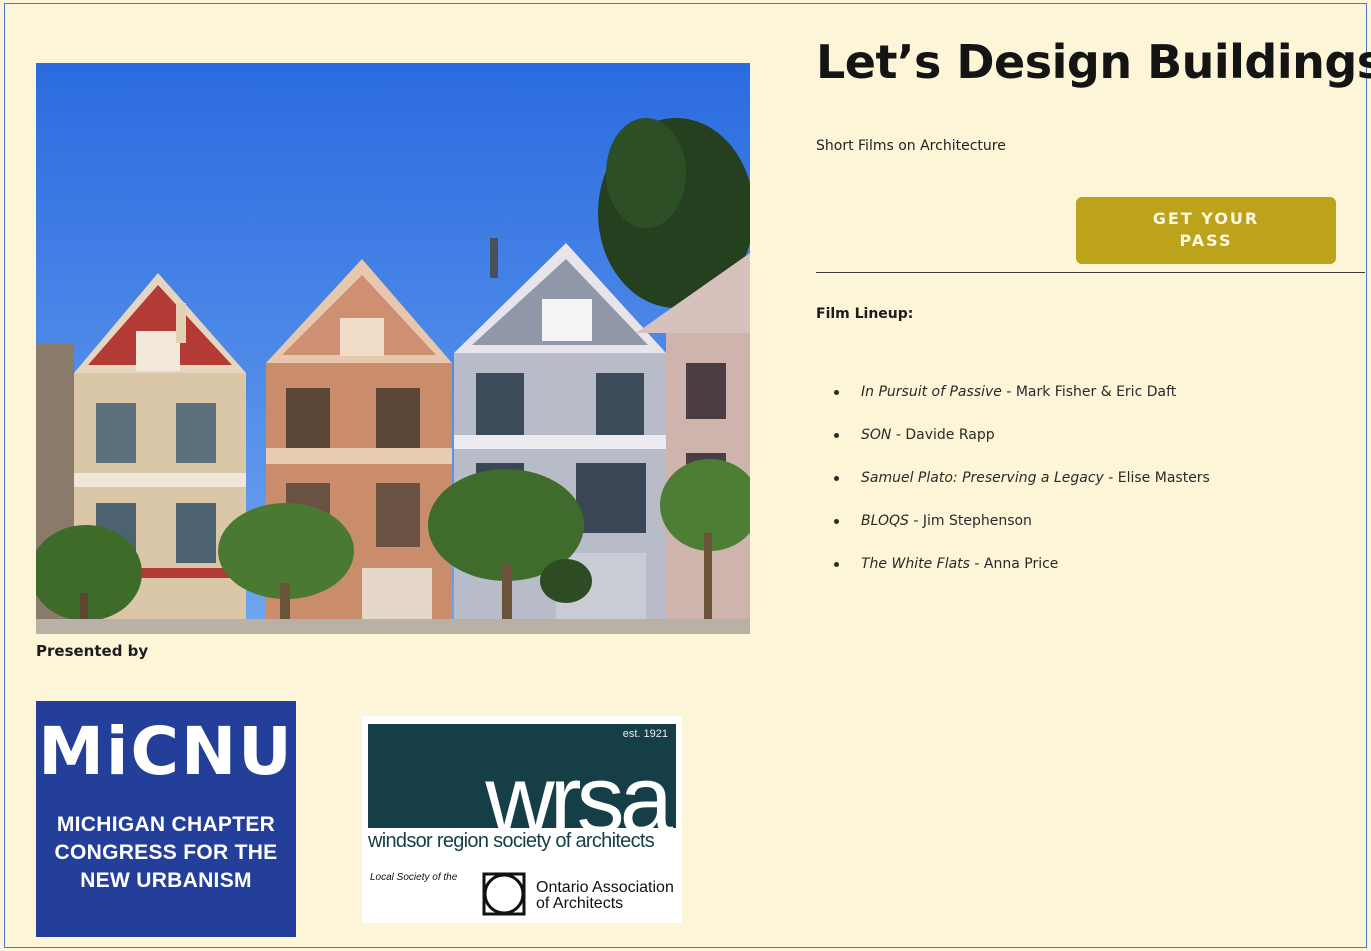  Describe the element at coordinates (504, 896) in the screenshot. I see `oaa-square-circle-icon` at that location.